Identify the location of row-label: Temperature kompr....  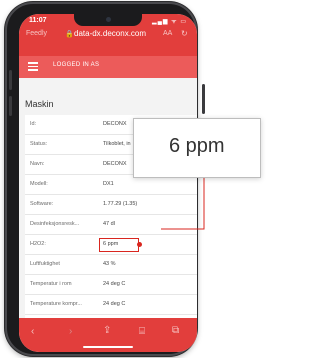
(56, 304).